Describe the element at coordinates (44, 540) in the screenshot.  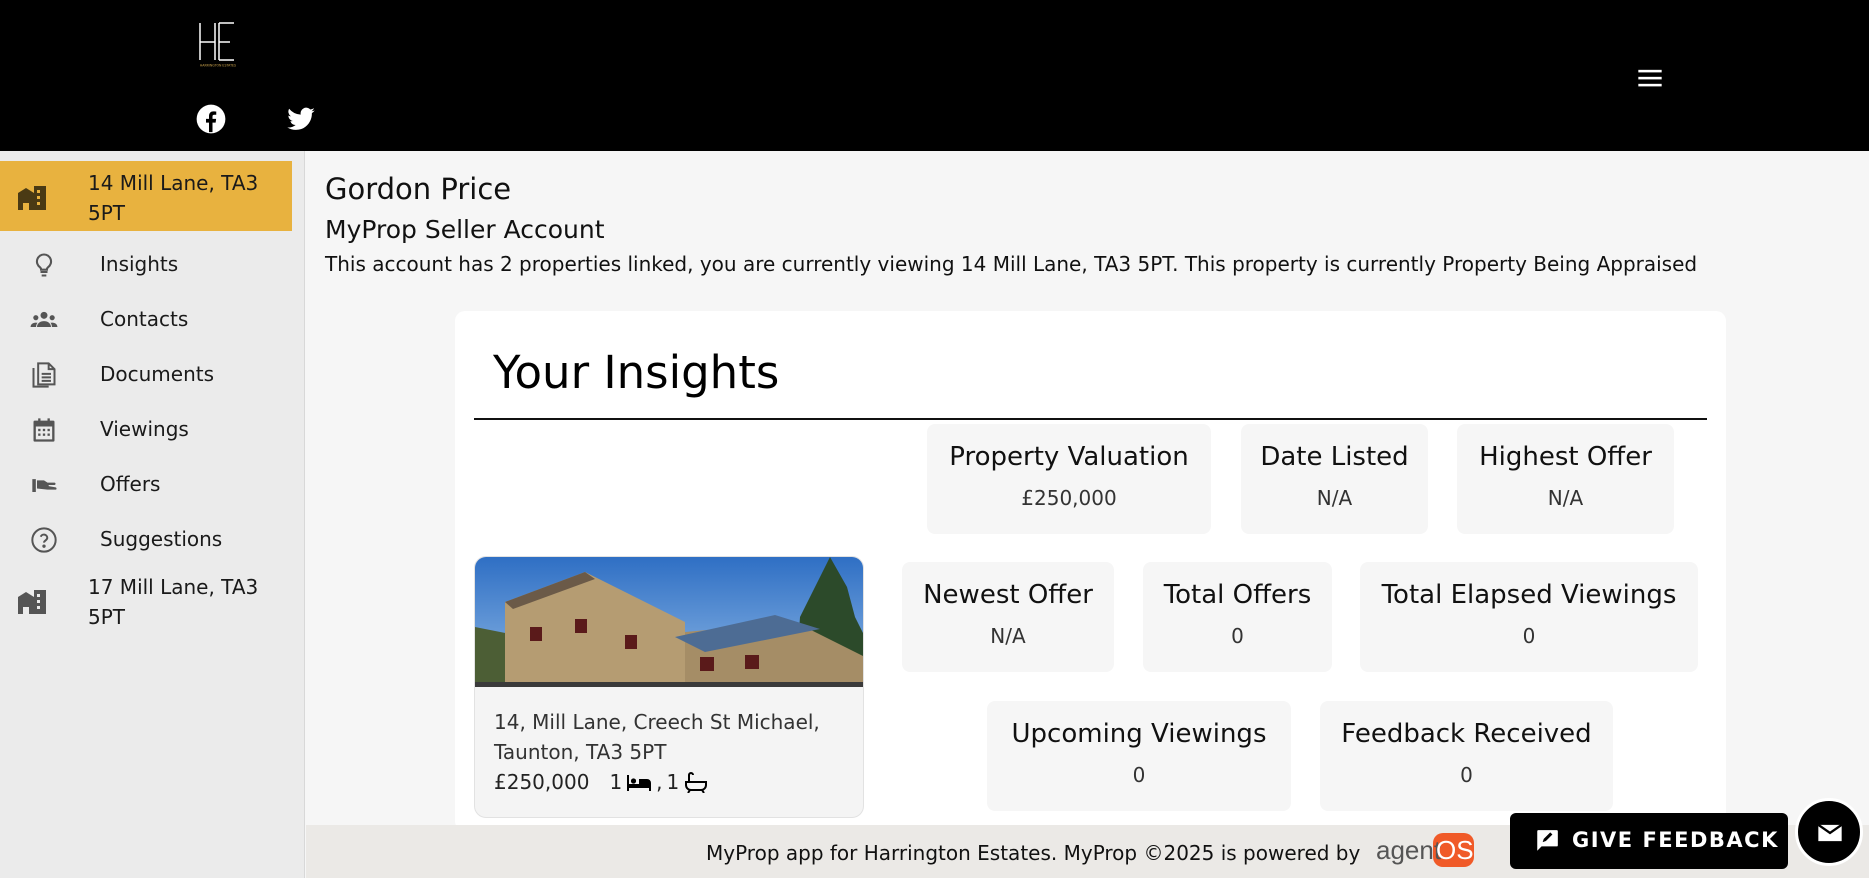
I see `help-circle-icon` at that location.